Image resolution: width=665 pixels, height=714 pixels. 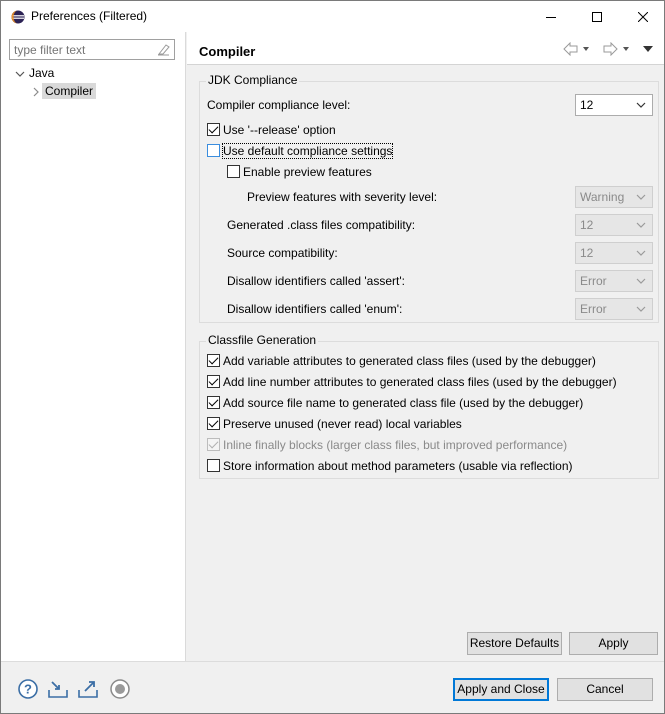 I want to click on line-number-checkbox, so click(x=213, y=381).